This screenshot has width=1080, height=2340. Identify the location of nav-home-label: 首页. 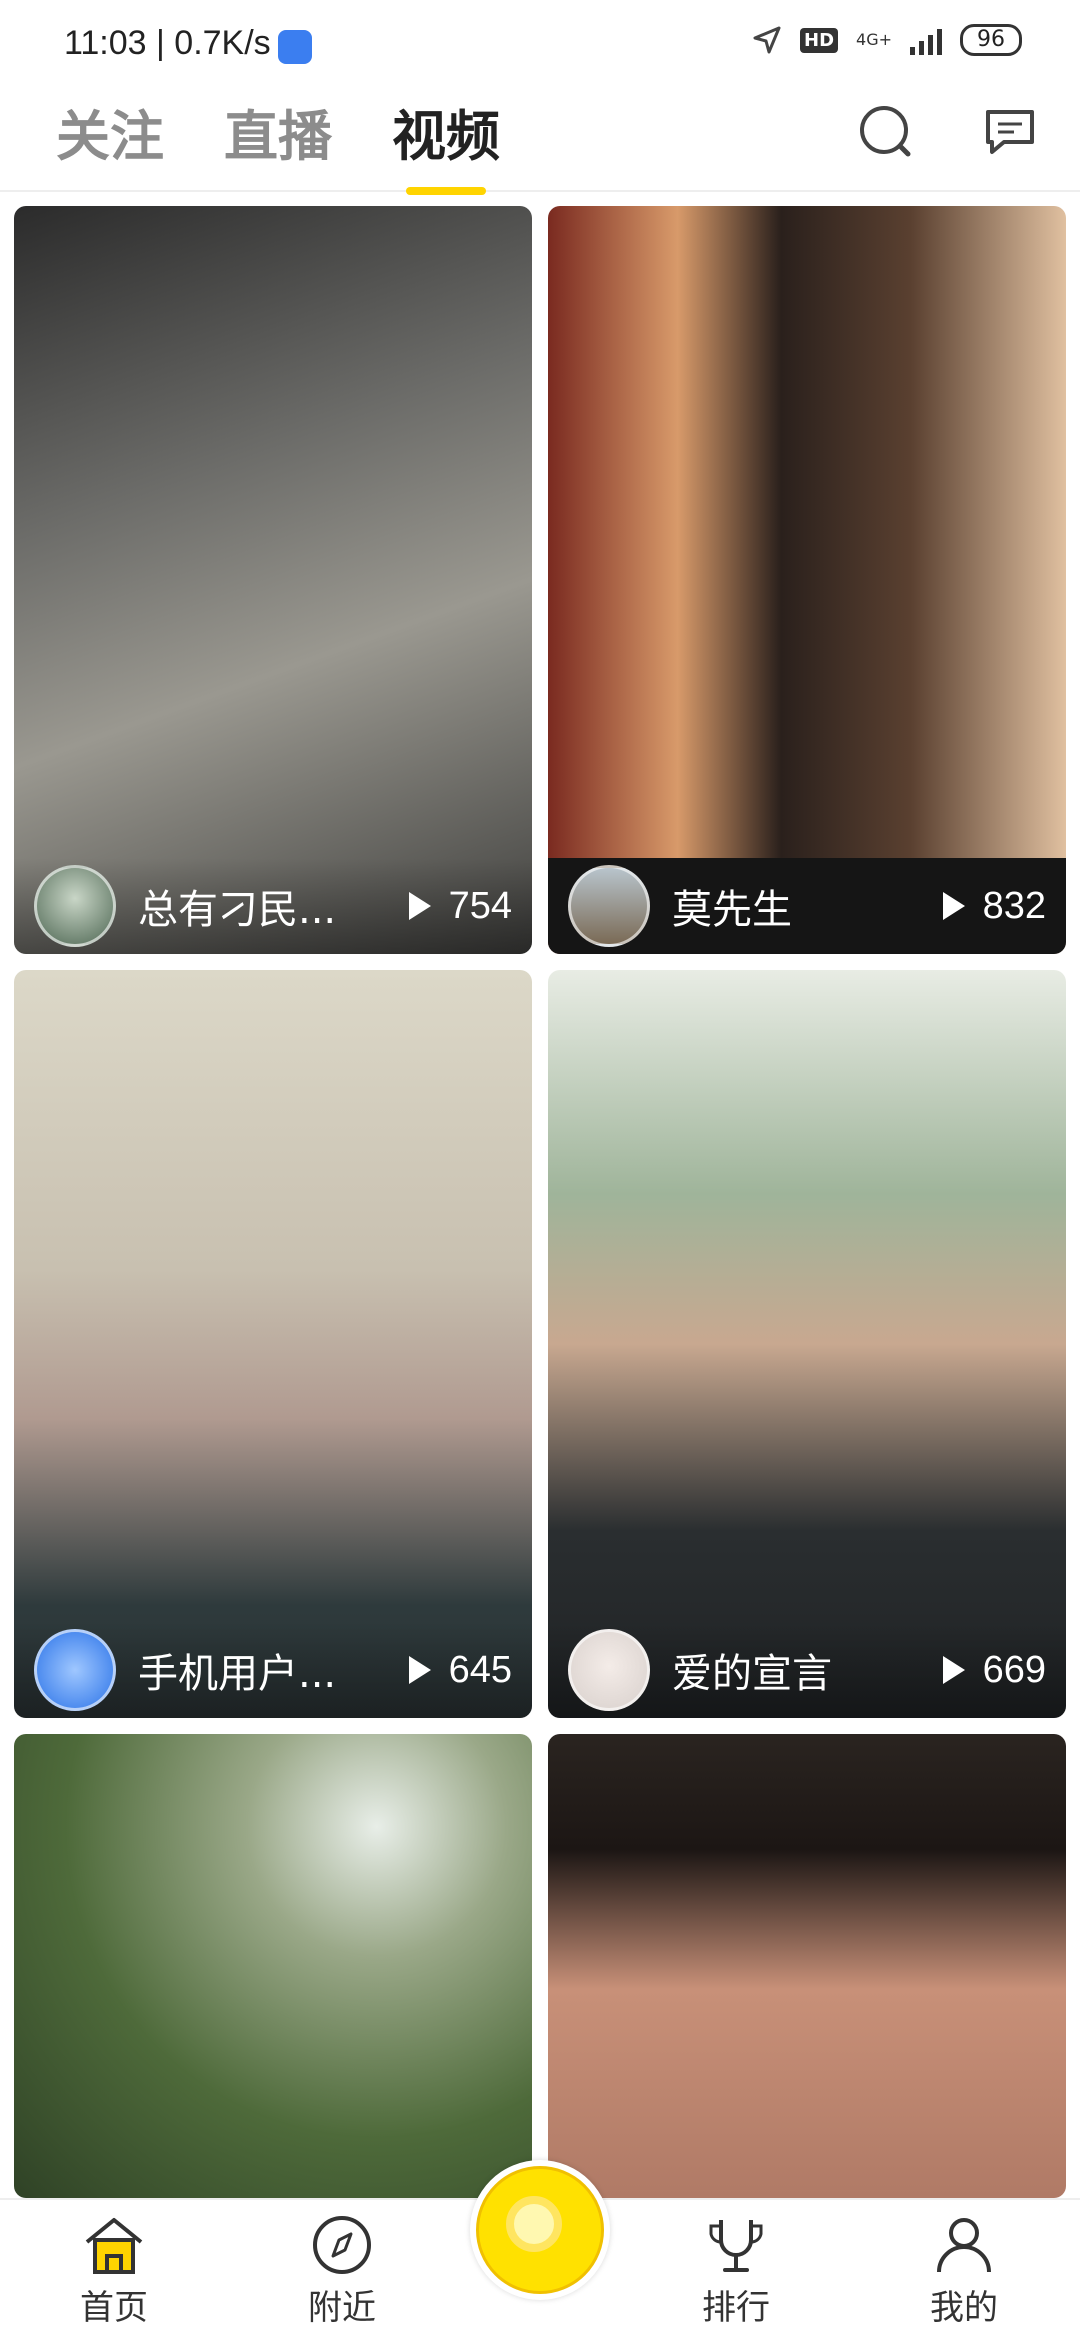
(114, 2308).